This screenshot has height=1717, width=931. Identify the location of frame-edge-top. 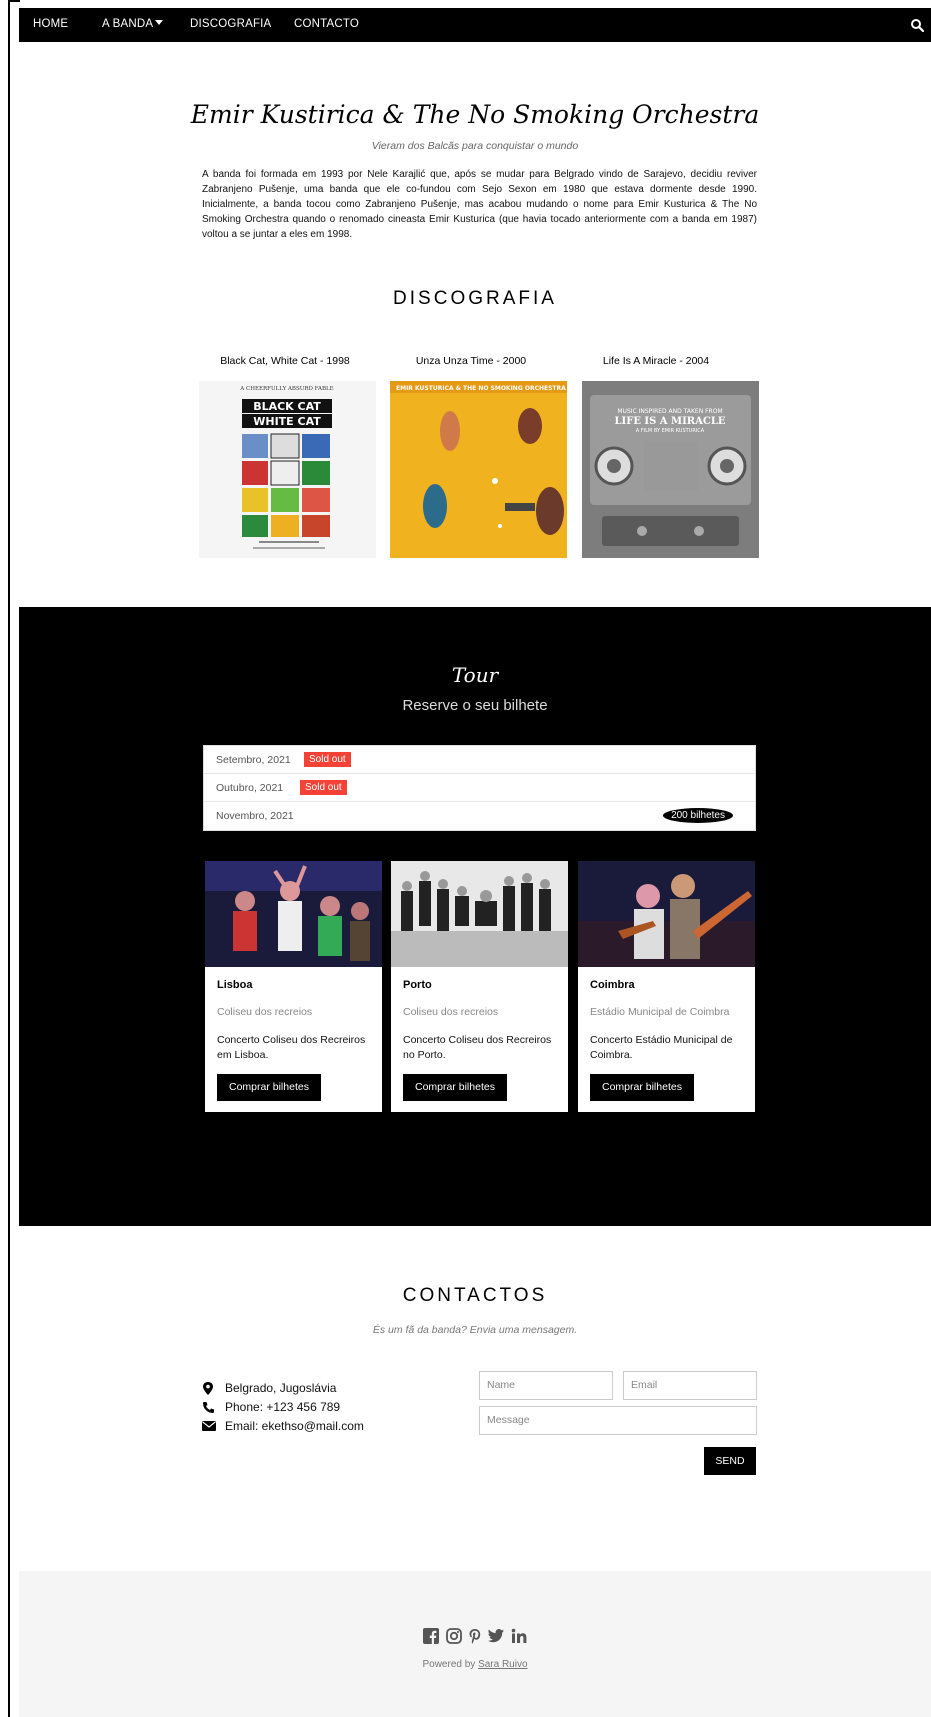
(14, 1).